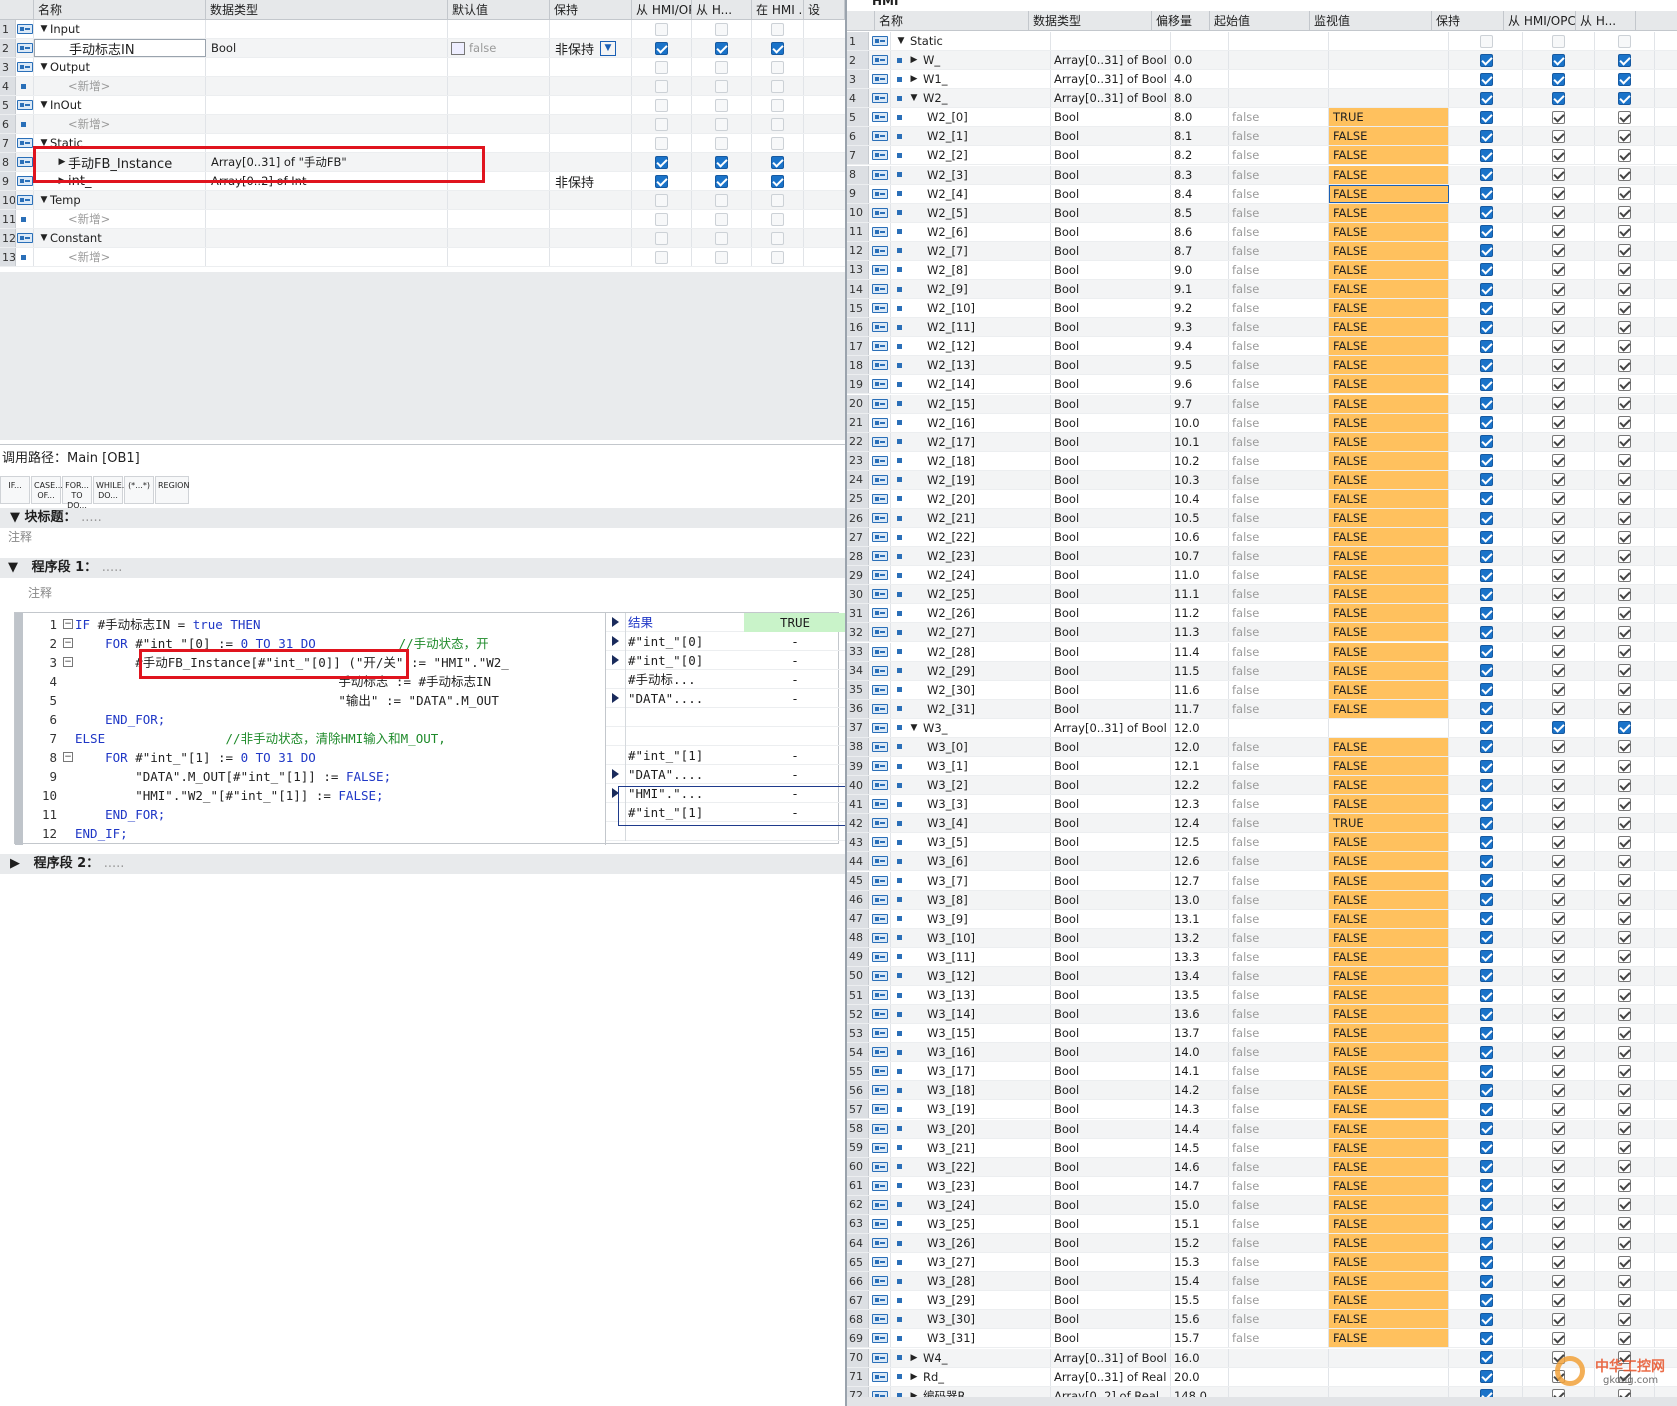  What do you see at coordinates (120, 105) in the screenshot?
I see `name-cell: ▼ InOut` at bounding box center [120, 105].